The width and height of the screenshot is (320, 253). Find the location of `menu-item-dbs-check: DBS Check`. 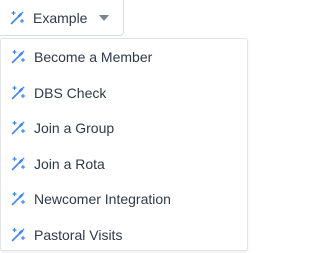

menu-item-dbs-check: DBS Check is located at coordinates (124, 94).